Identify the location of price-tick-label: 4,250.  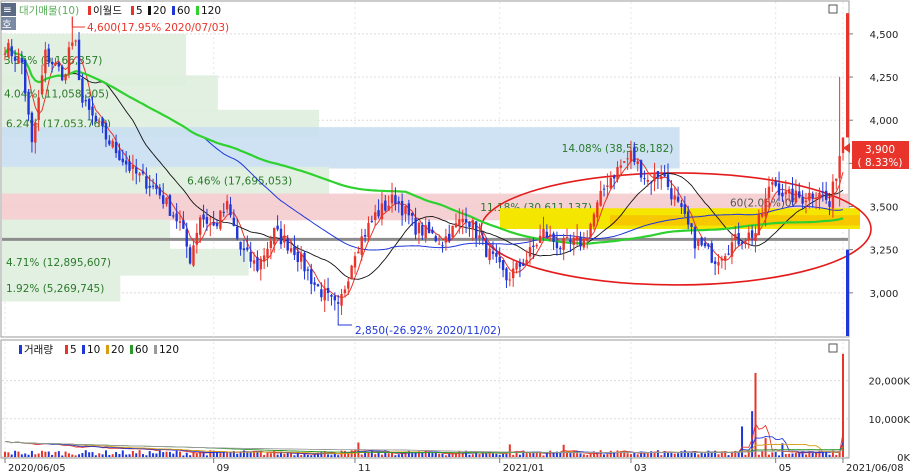
(884, 78).